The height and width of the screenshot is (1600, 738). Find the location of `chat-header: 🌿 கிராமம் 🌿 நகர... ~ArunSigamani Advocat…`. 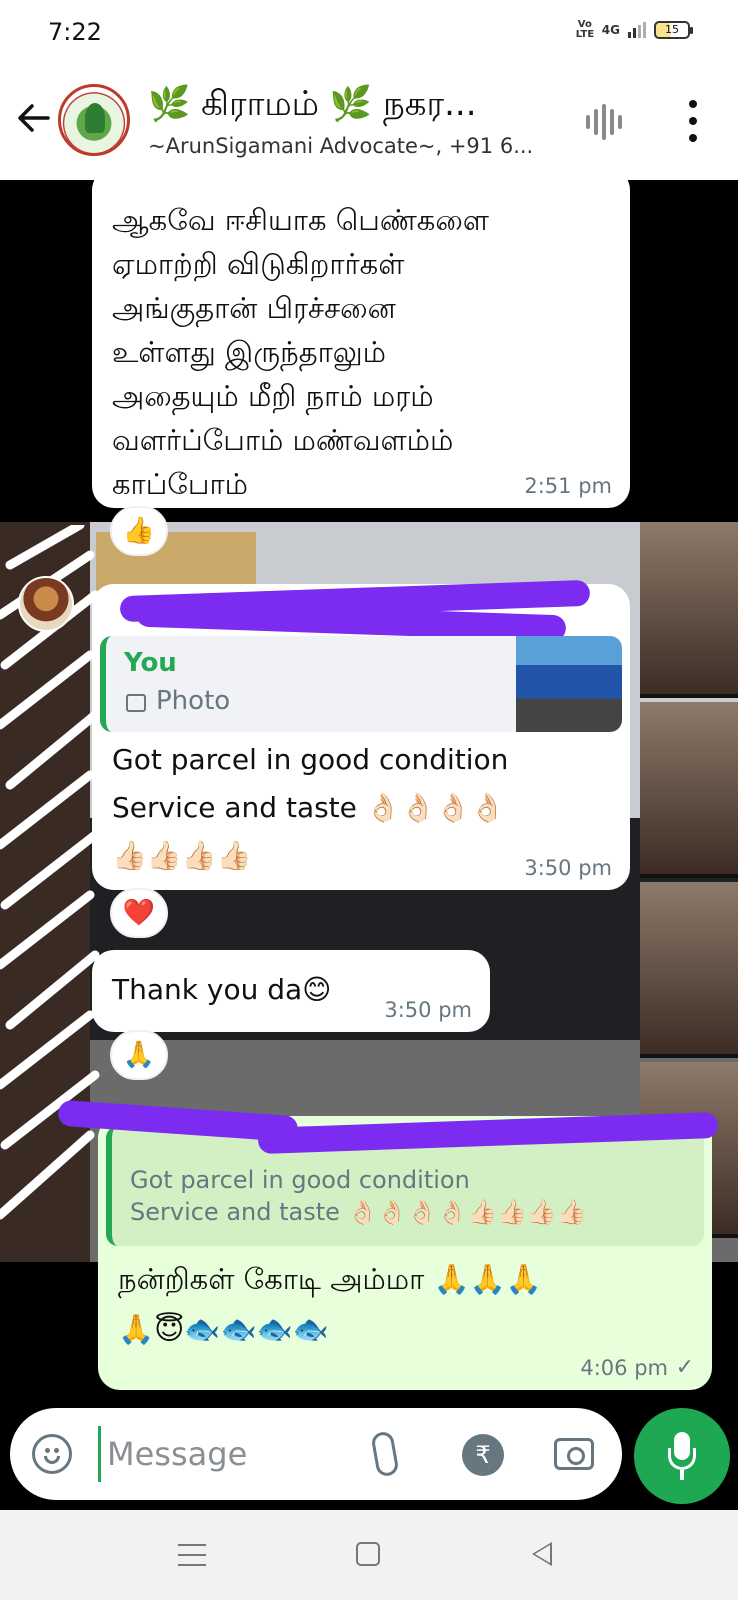

chat-header: 🌿 கிராமம் 🌿 நகர... ~ArunSigamani Advocat… is located at coordinates (369, 122).